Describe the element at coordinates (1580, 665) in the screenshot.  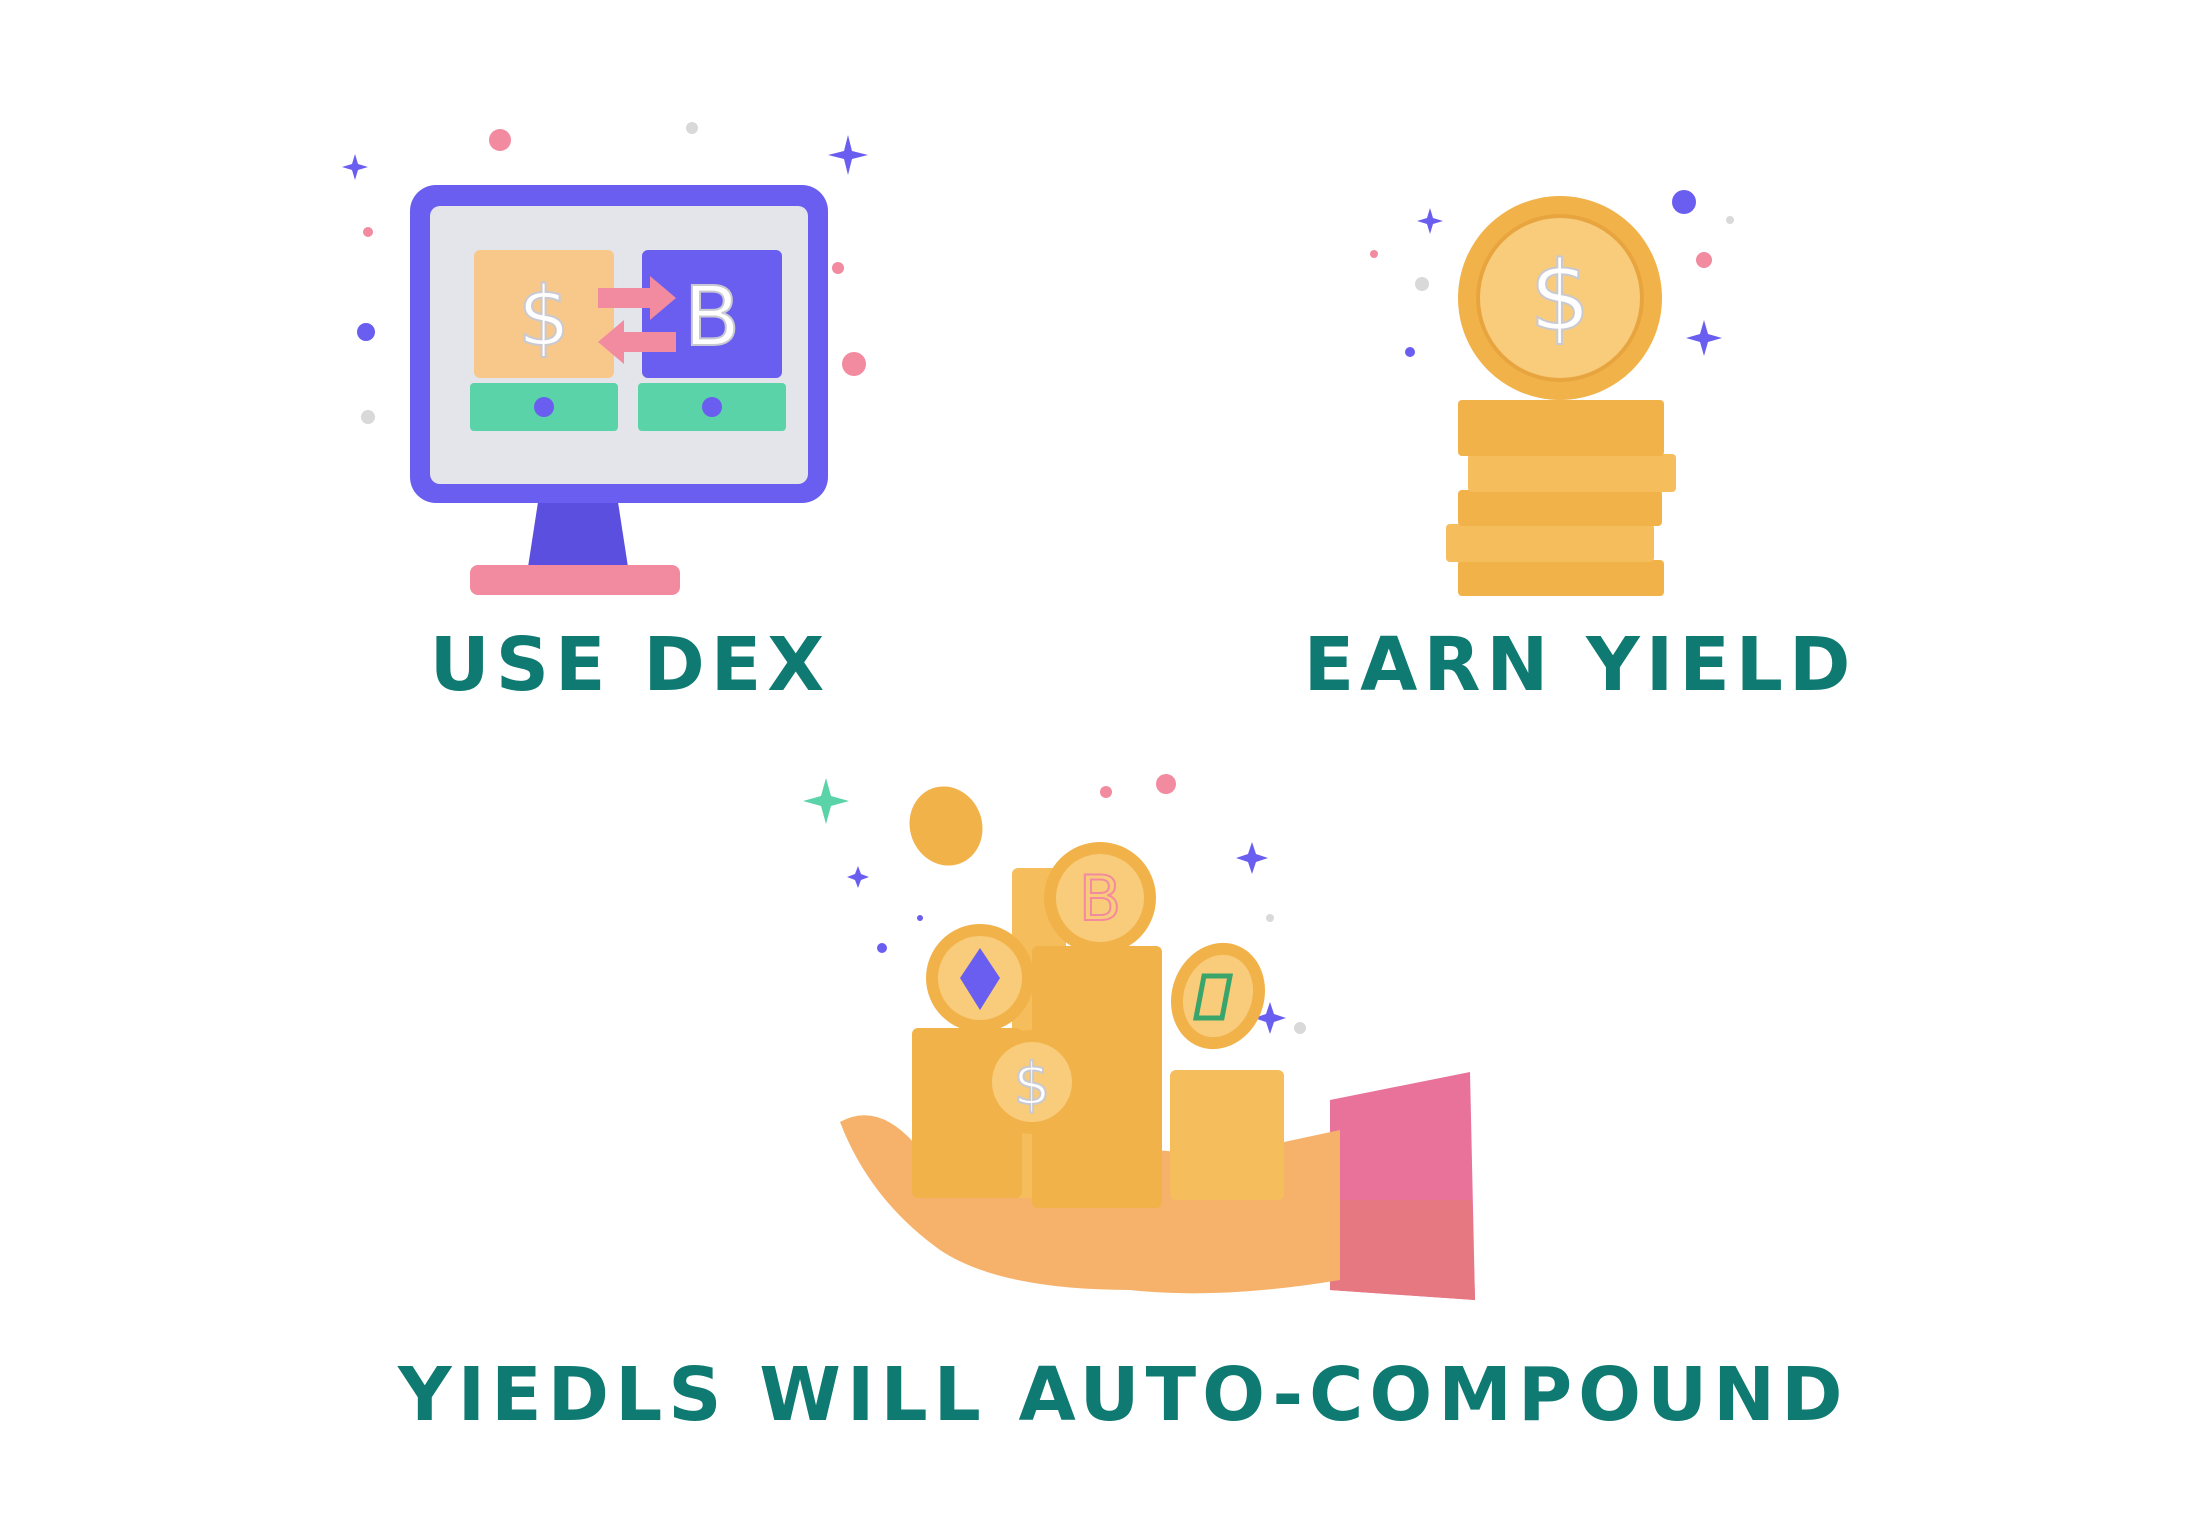
I see `earn-yield-caption: EARN YIELD` at that location.